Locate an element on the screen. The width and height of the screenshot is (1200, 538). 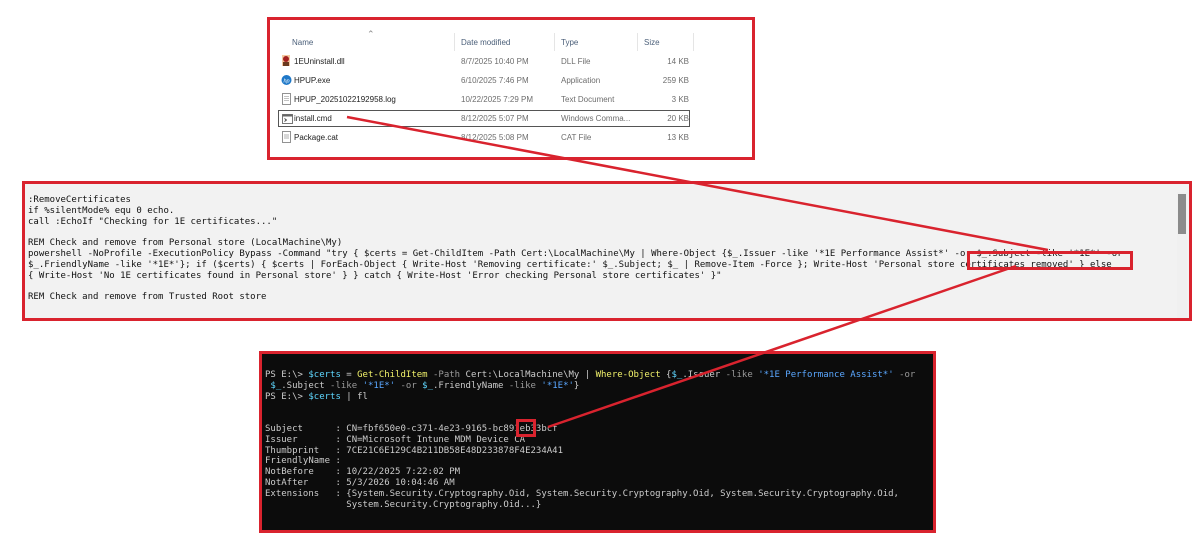
cmdlet-token: Where-Object is located at coordinates (628, 375).